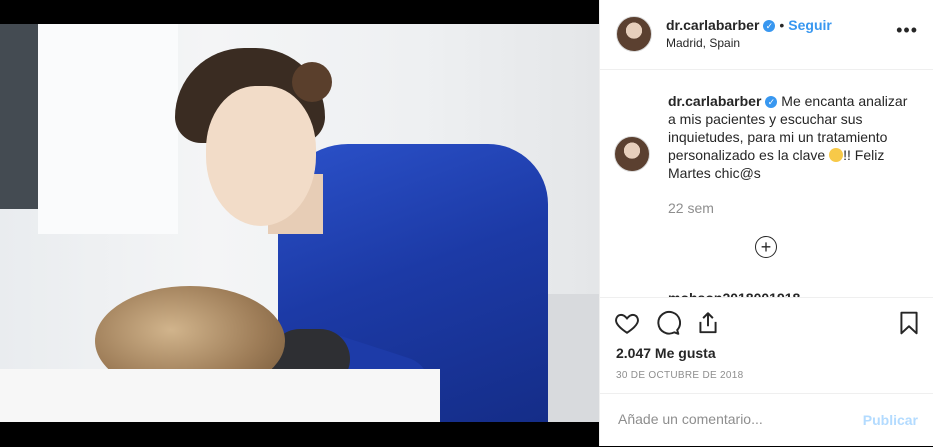 This screenshot has height=447, width=933. Describe the element at coordinates (890, 420) in the screenshot. I see `publish-button: Publicar` at that location.